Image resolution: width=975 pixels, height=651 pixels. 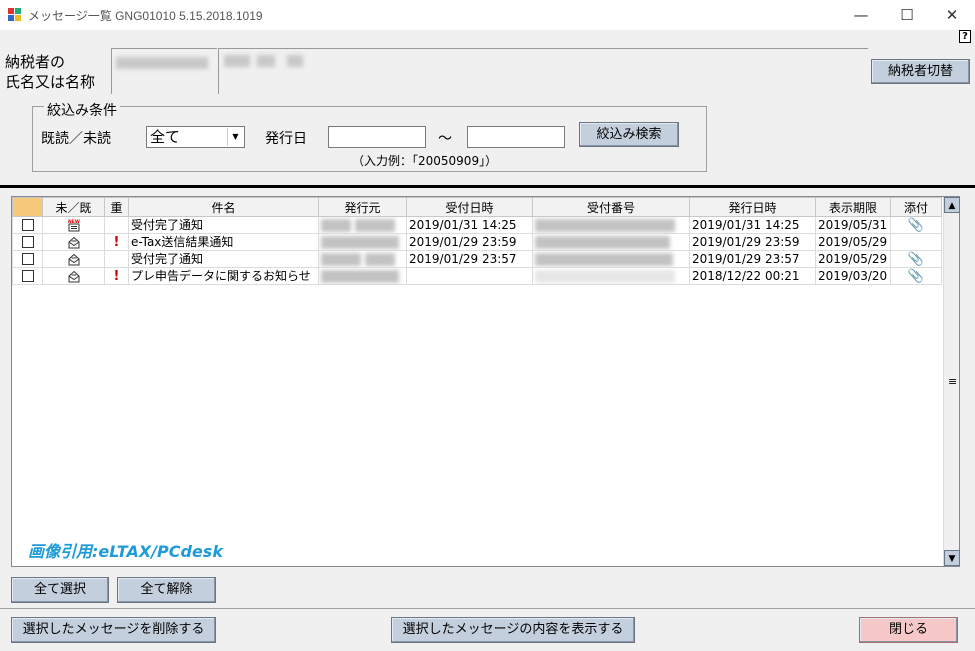 What do you see at coordinates (908, 630) in the screenshot?
I see `close-button: 閉じる` at bounding box center [908, 630].